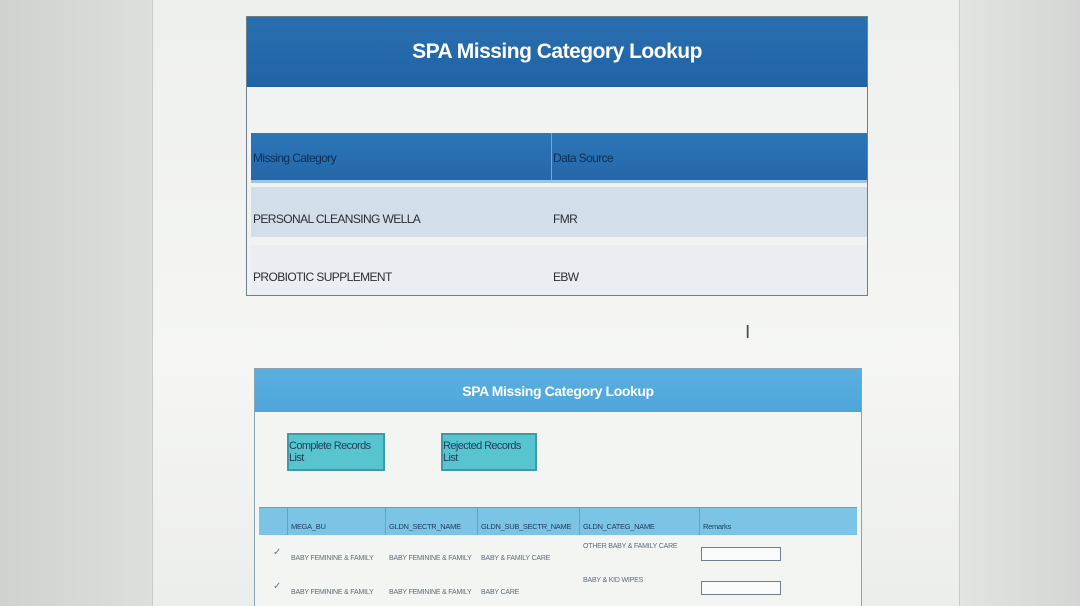 The height and width of the screenshot is (606, 1080). I want to click on cell-data-source: EBW, so click(566, 277).